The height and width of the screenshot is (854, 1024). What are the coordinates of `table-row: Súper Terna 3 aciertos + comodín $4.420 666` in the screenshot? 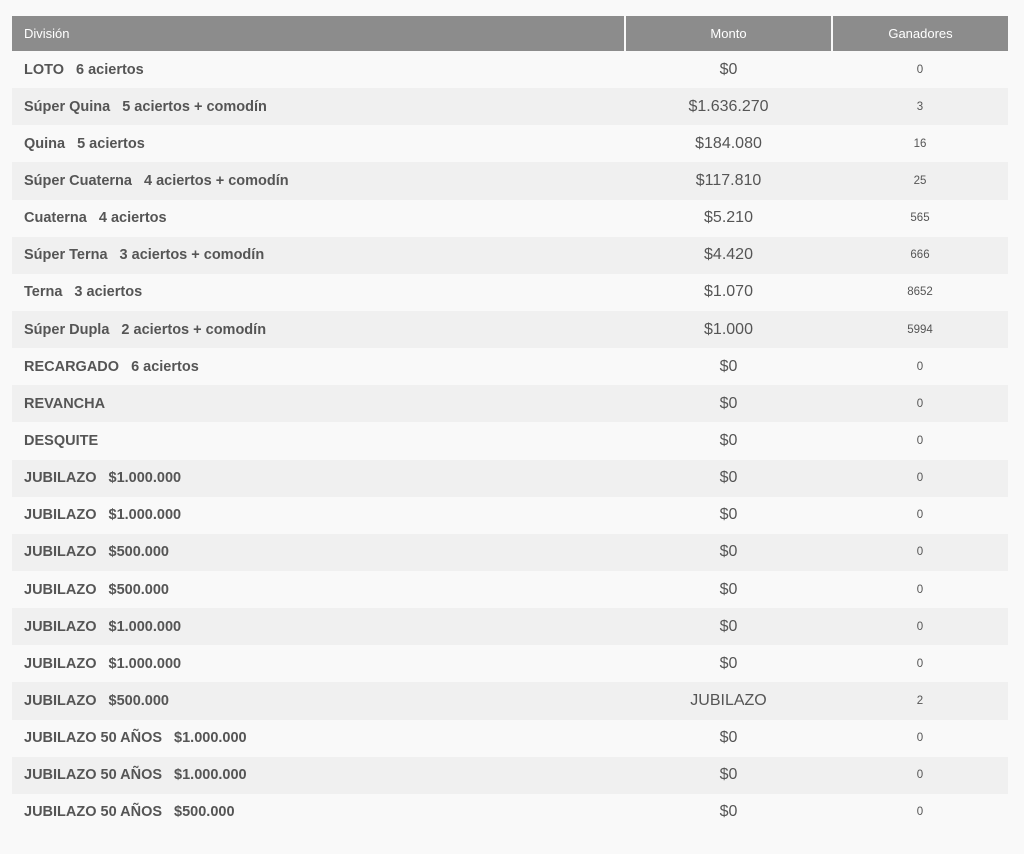 It's located at (510, 255).